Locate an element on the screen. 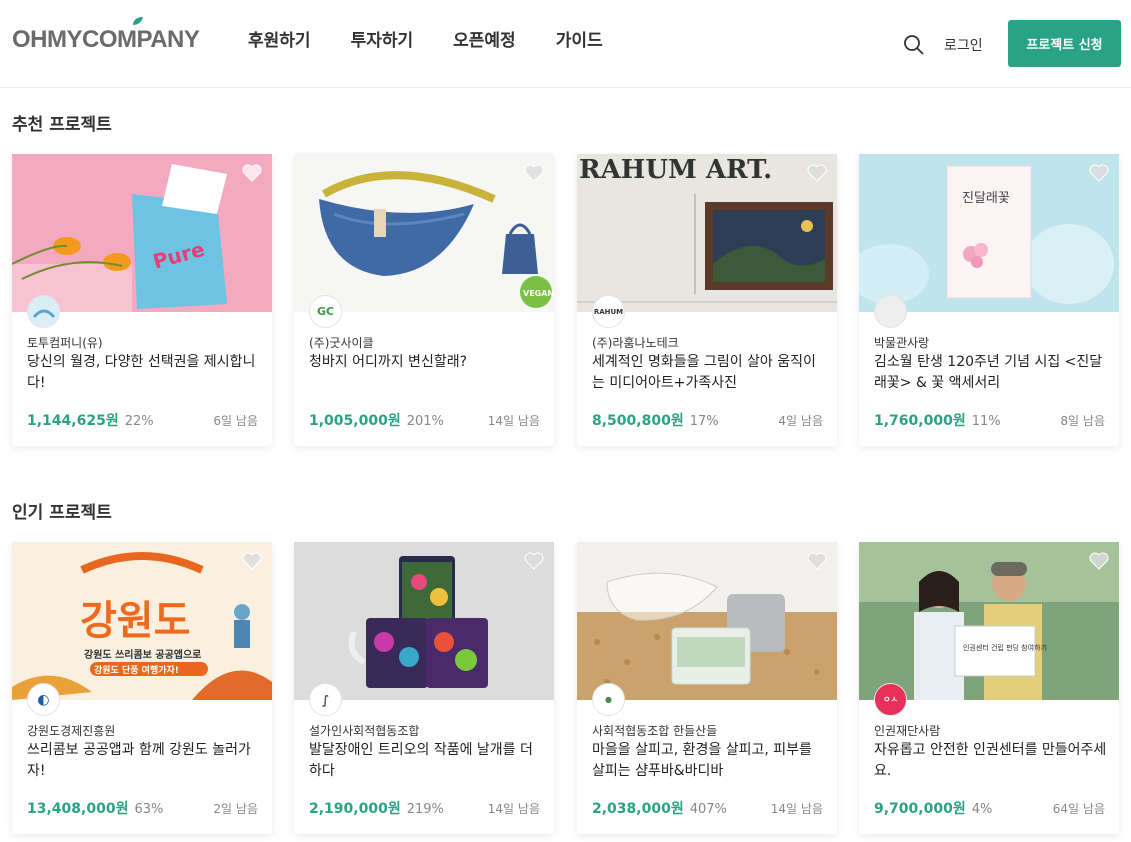  funding-percent: 63% is located at coordinates (149, 809).